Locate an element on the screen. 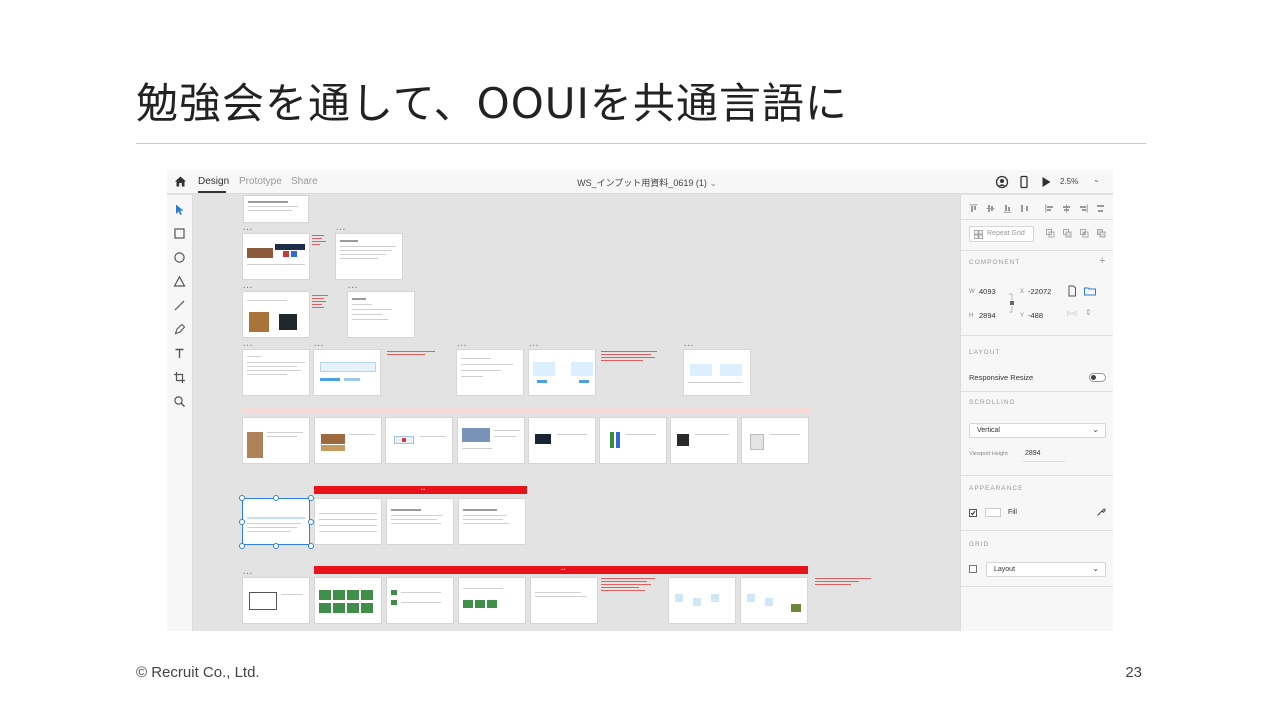  tab-design: Design is located at coordinates (213, 181).